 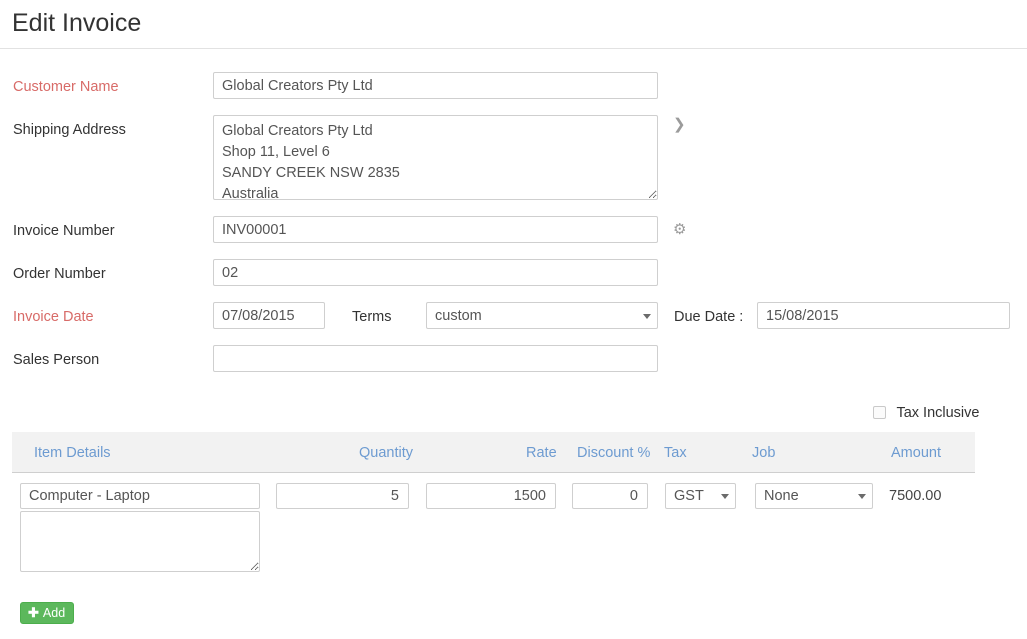 I want to click on tax-inclusive-label: Tax Inclusive, so click(x=937, y=413).